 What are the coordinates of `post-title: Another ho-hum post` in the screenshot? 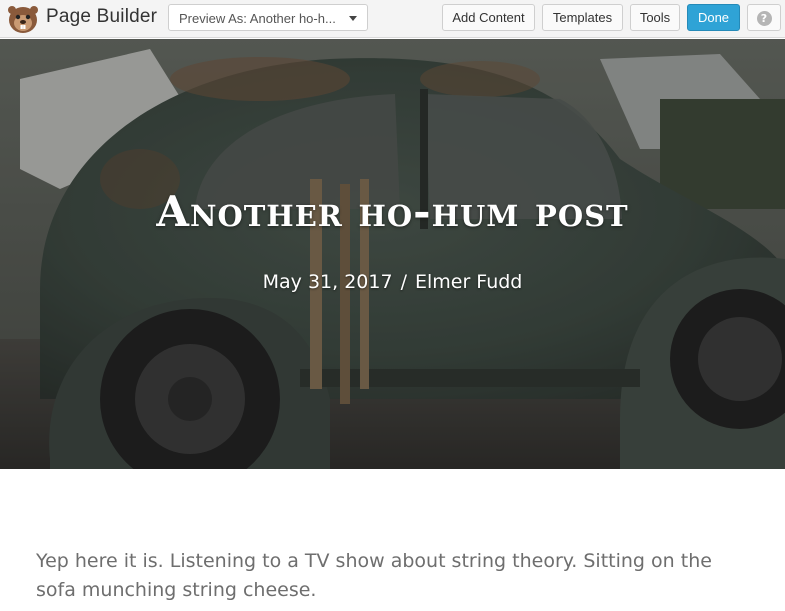 It's located at (392, 211).